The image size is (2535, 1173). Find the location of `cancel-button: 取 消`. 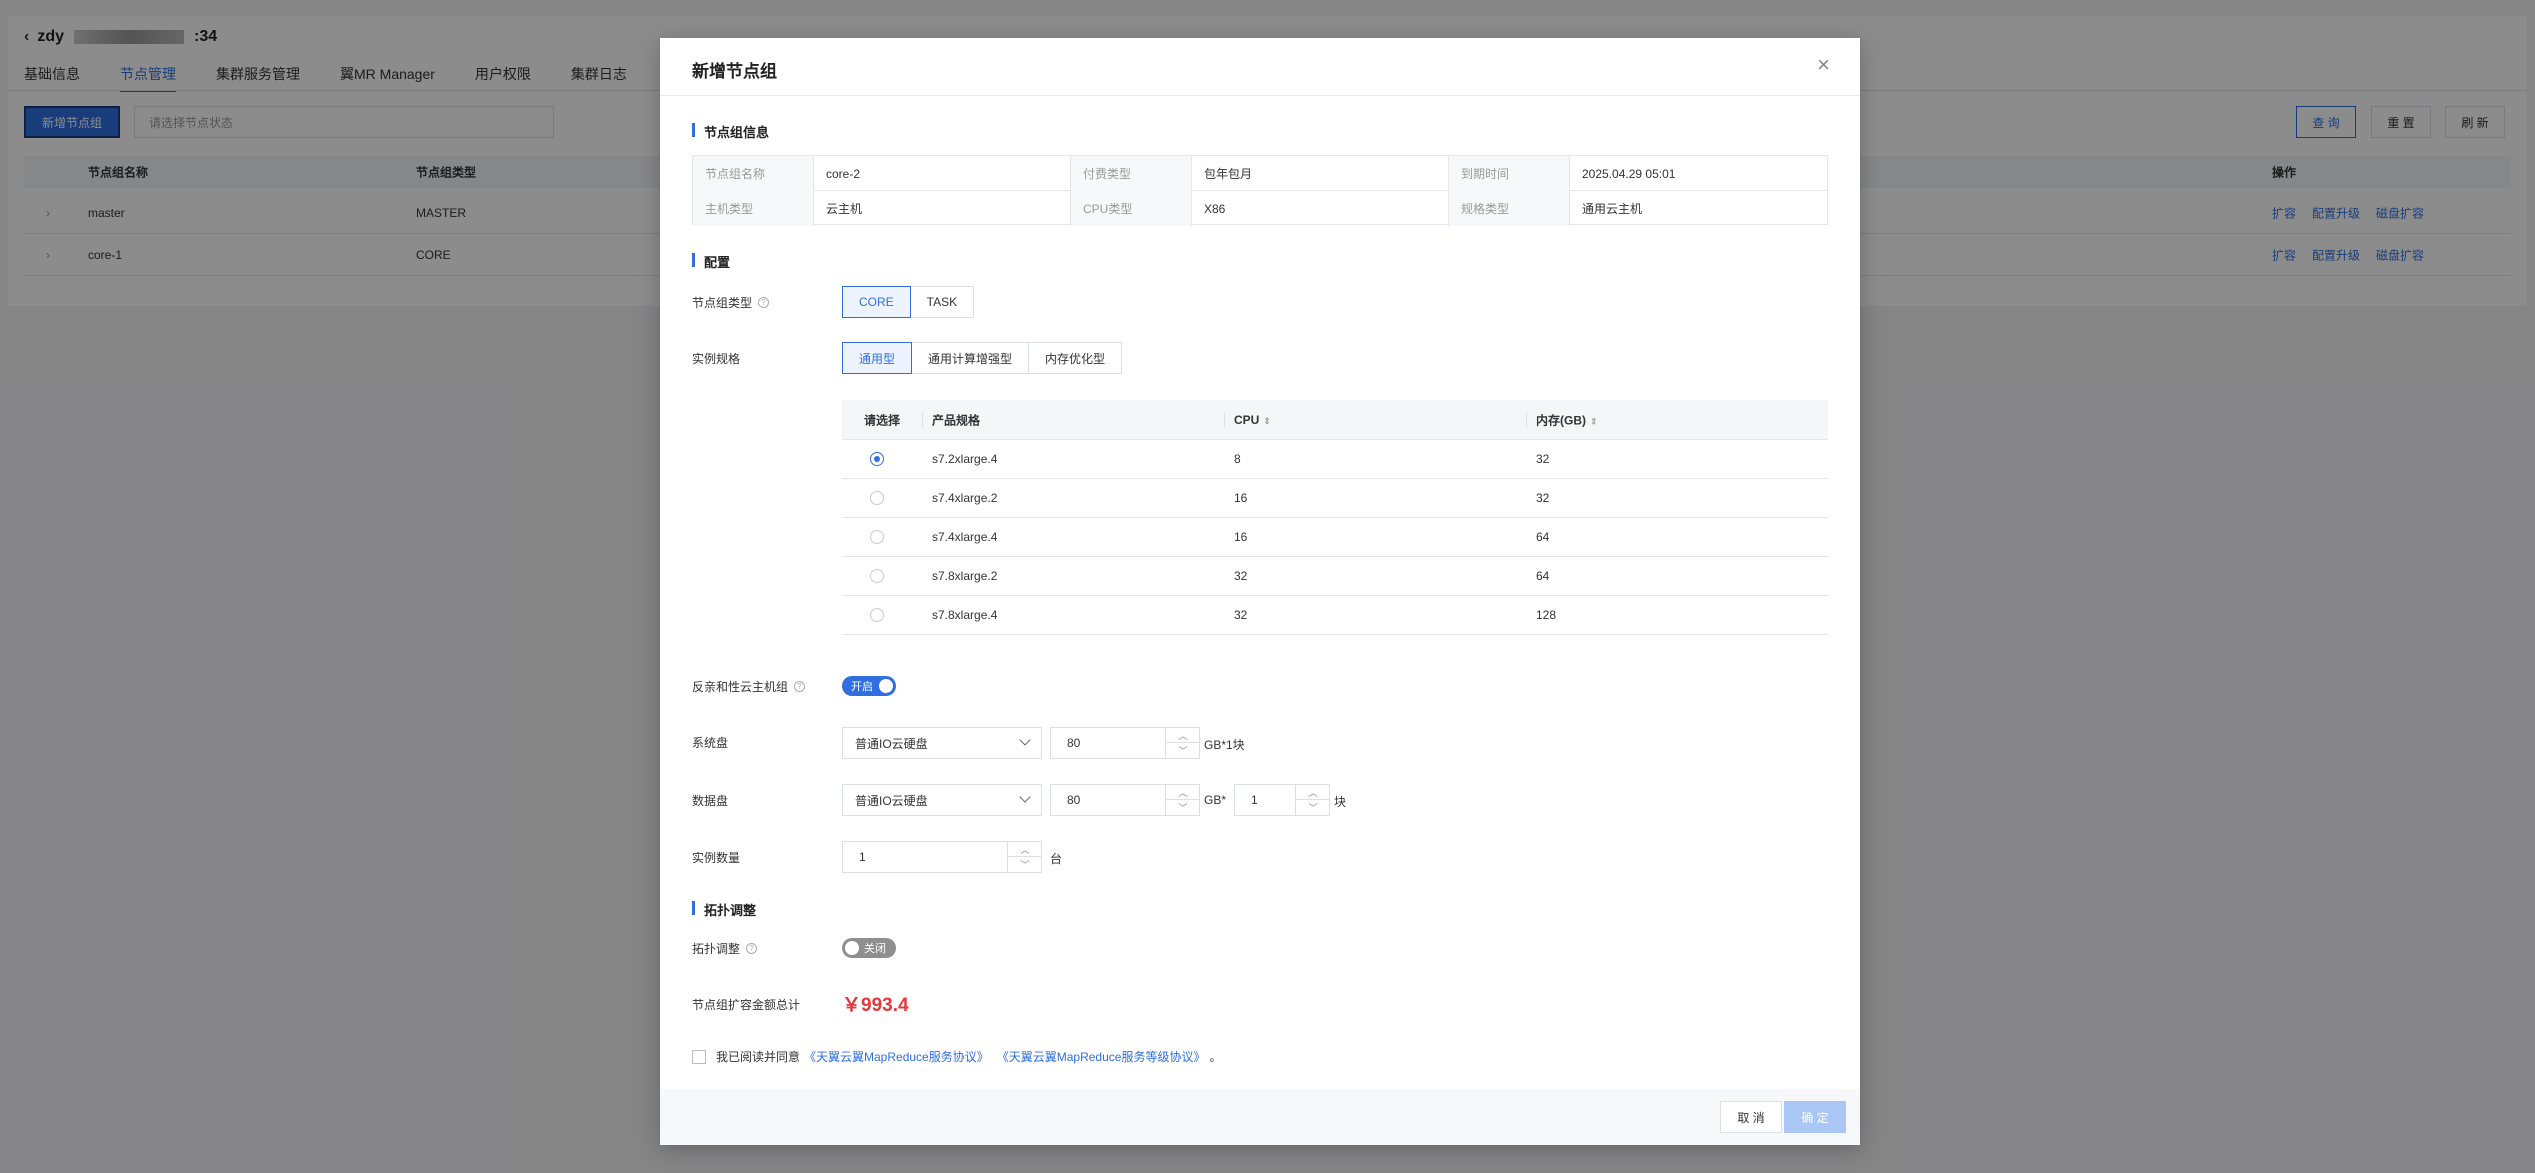

cancel-button: 取 消 is located at coordinates (1751, 1117).